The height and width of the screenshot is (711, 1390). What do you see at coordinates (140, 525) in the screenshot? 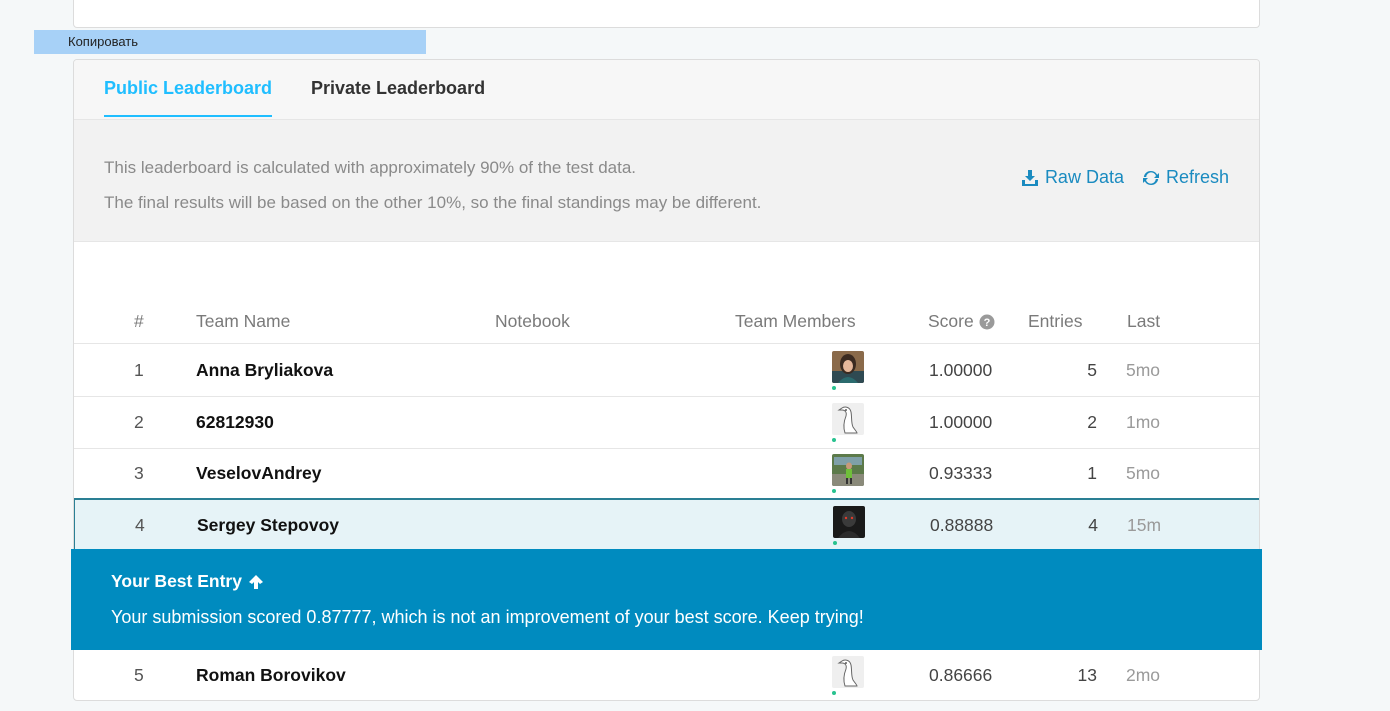
I see `row-rank: 4` at bounding box center [140, 525].